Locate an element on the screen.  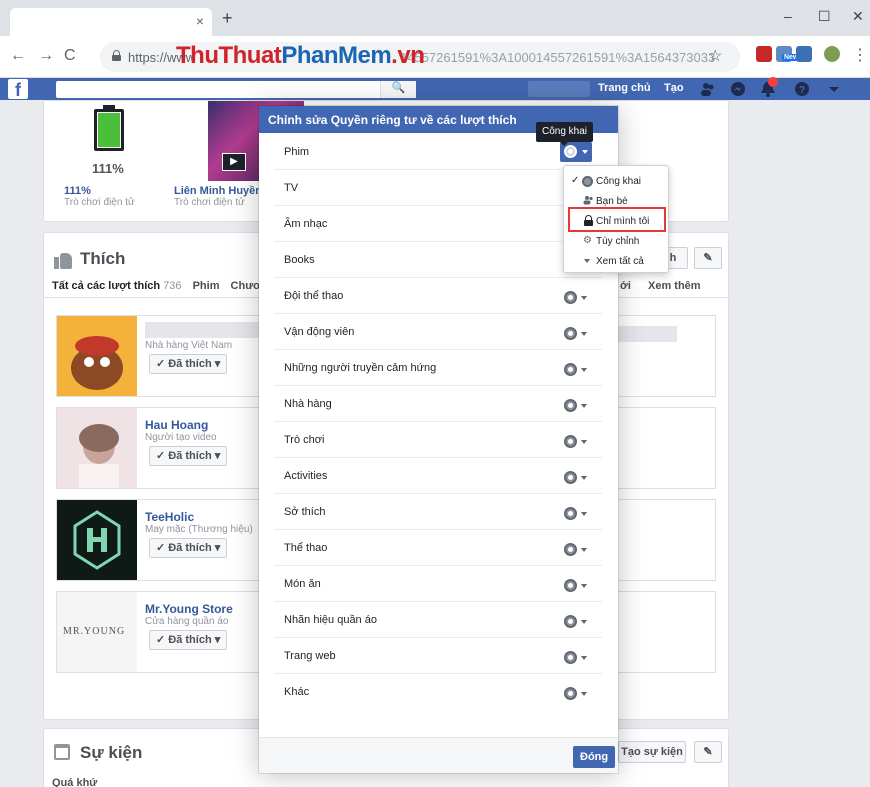
category-label: Món ăn is located at coordinates (302, 584).